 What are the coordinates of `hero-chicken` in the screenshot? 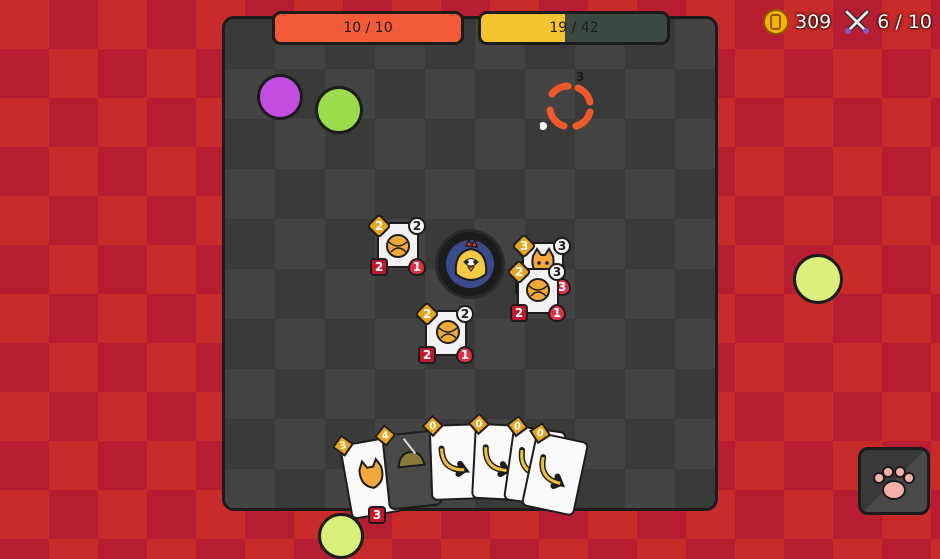 It's located at (470, 264).